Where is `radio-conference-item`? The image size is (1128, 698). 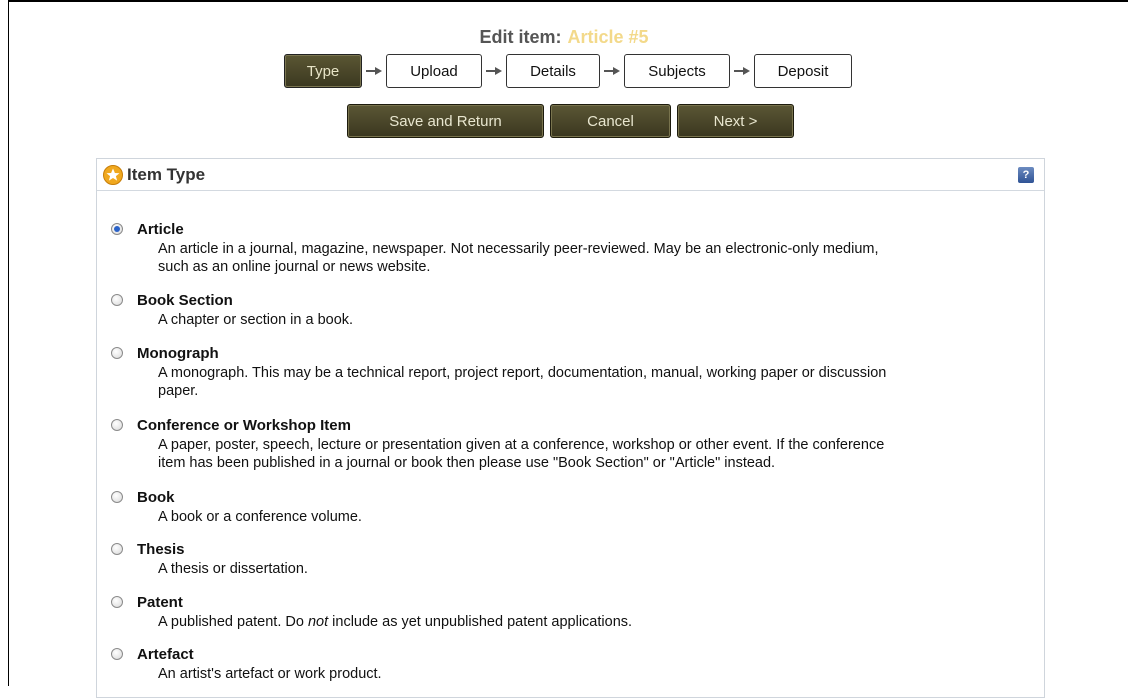 radio-conference-item is located at coordinates (117, 425).